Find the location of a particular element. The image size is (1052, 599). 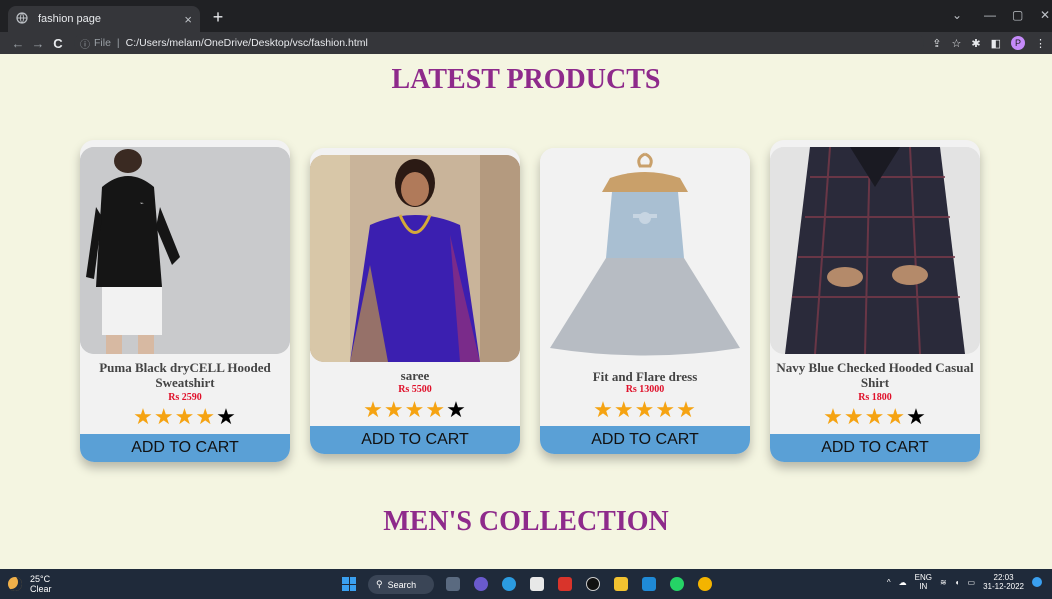

moon-icon is located at coordinates (15, 584).